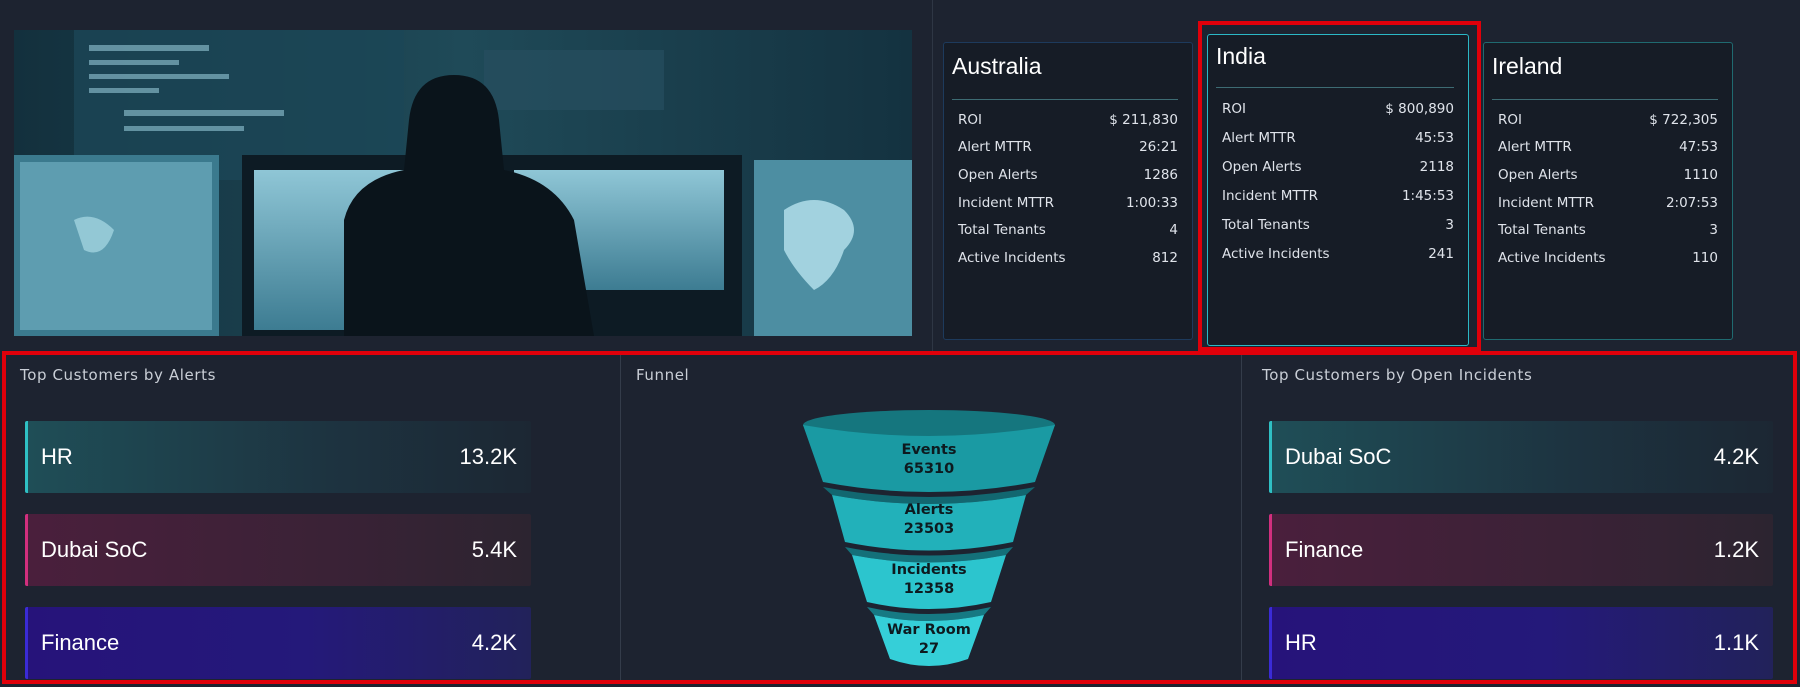 The height and width of the screenshot is (687, 1800). I want to click on metric-row: Active Incidents 110, so click(1608, 258).